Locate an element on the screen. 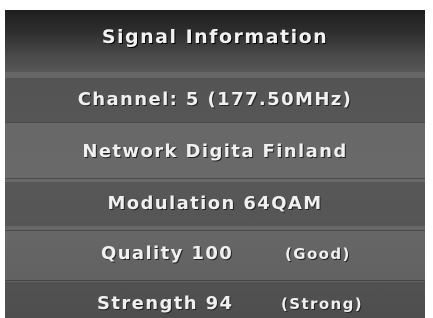  network-row: Network Digita Finland is located at coordinates (215, 152).